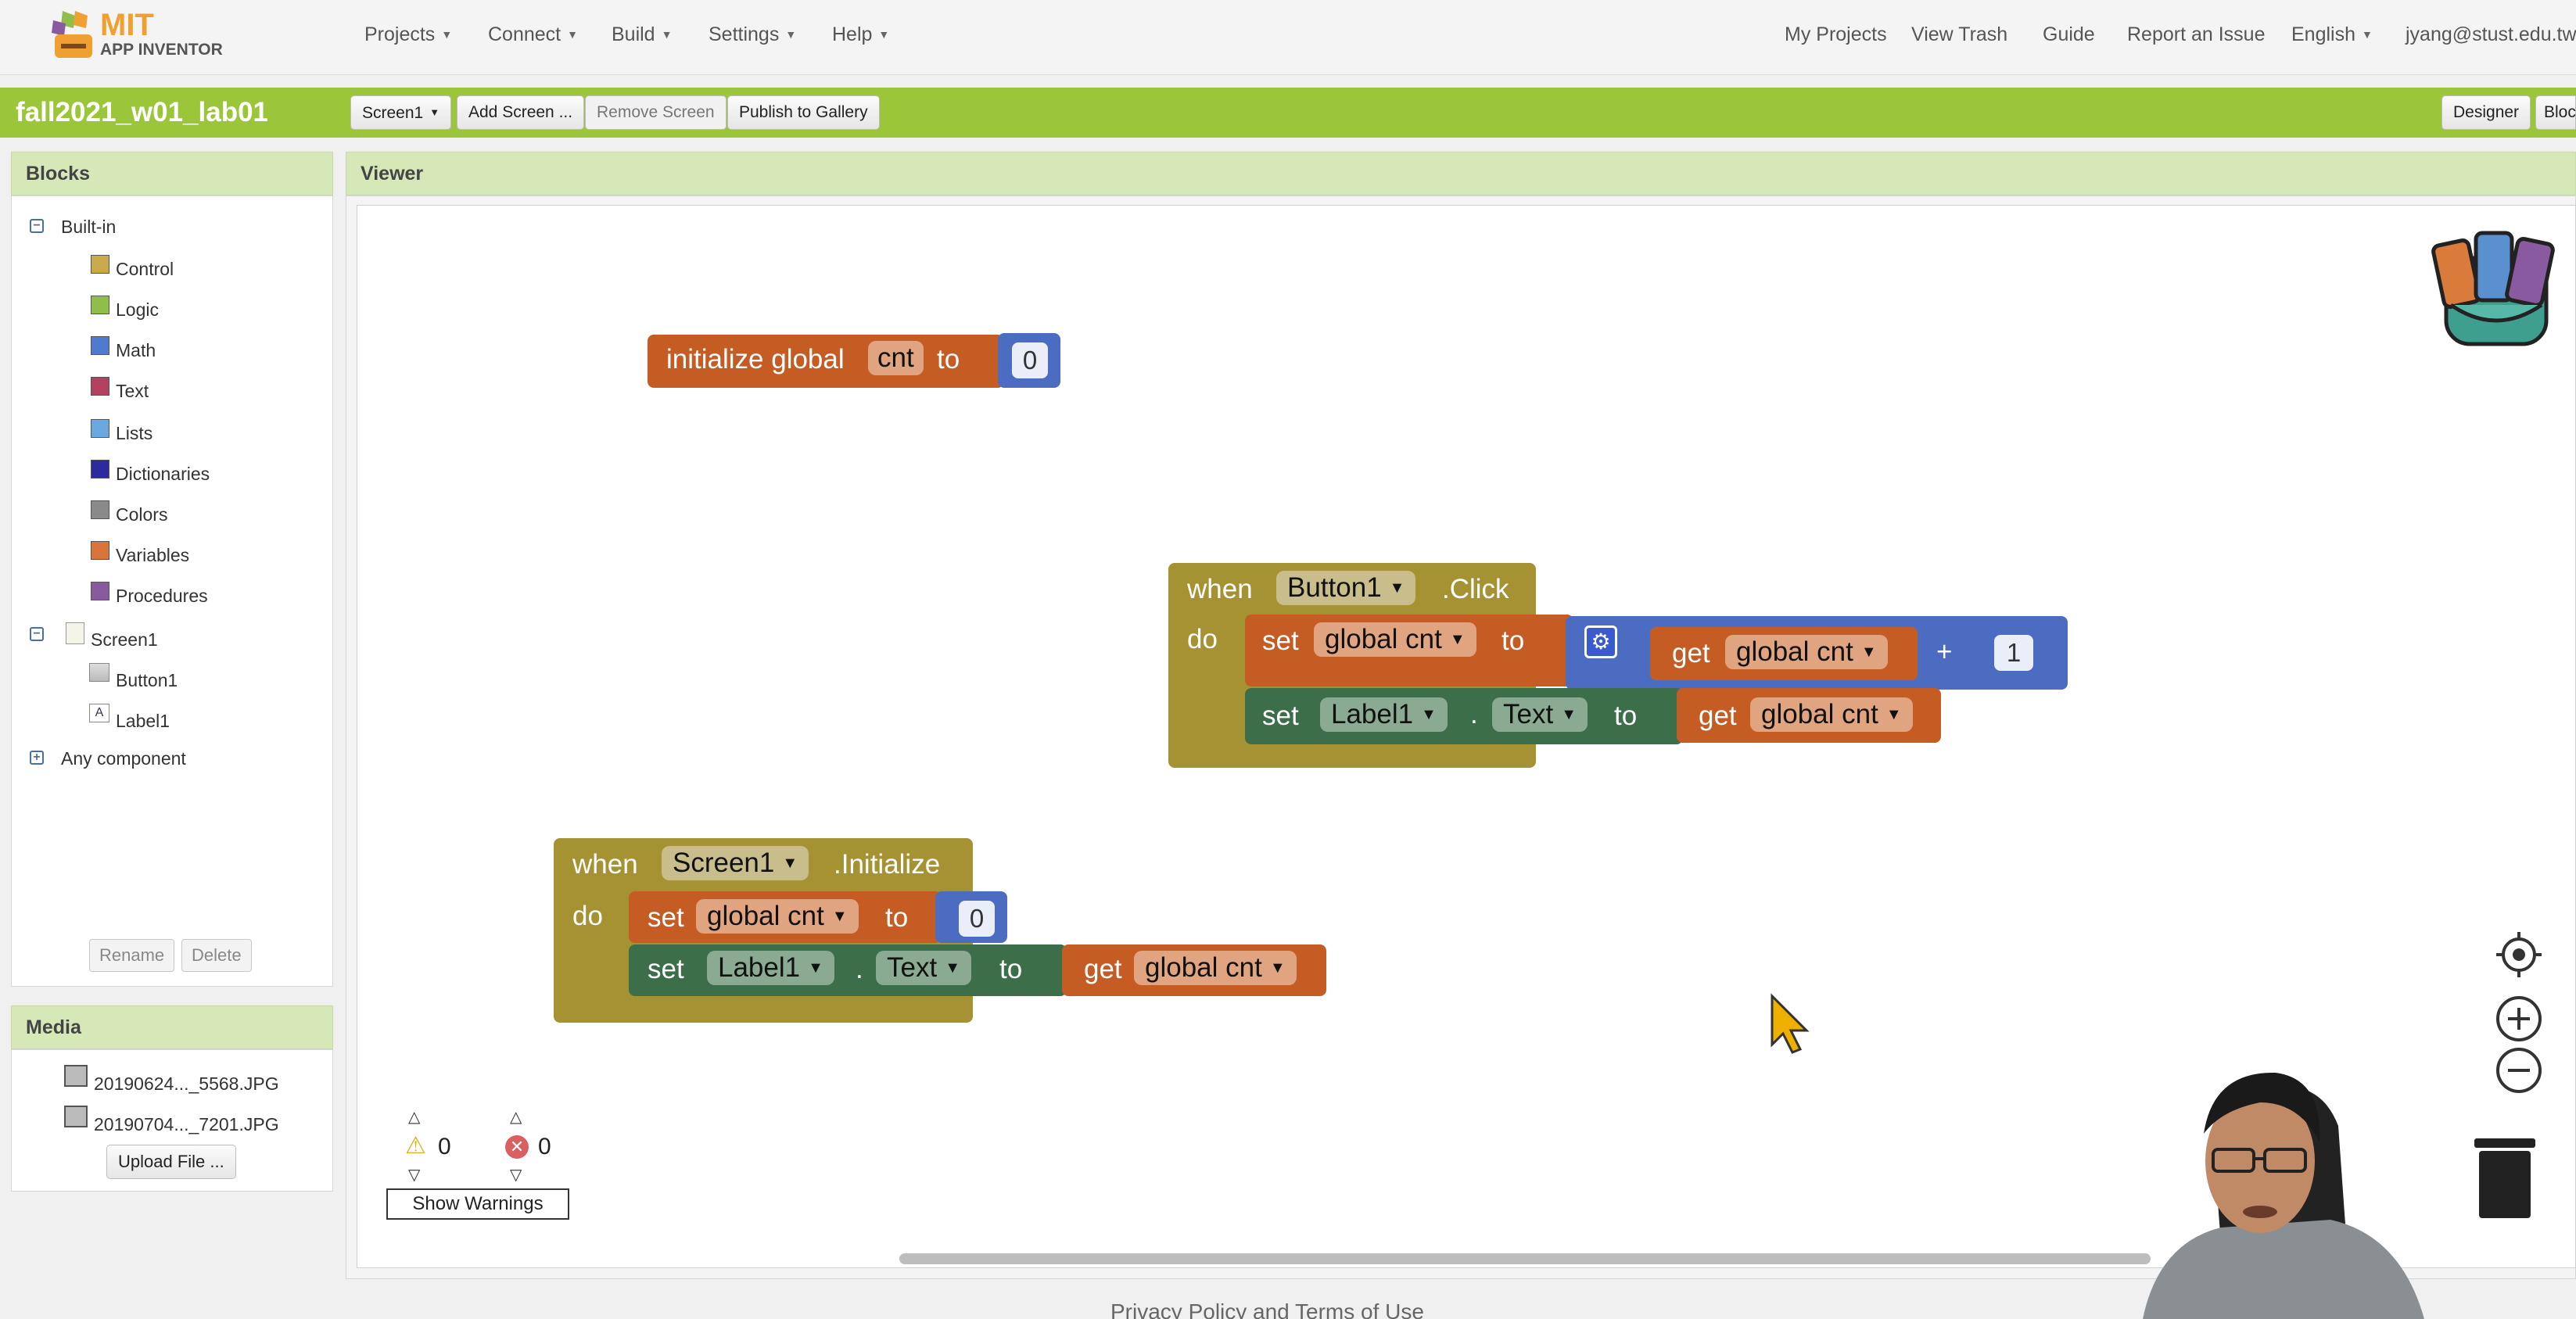 The image size is (2576, 1319). Describe the element at coordinates (2491, 34) in the screenshot. I see `nav-user-account: jyang@stust.edu.tw` at that location.